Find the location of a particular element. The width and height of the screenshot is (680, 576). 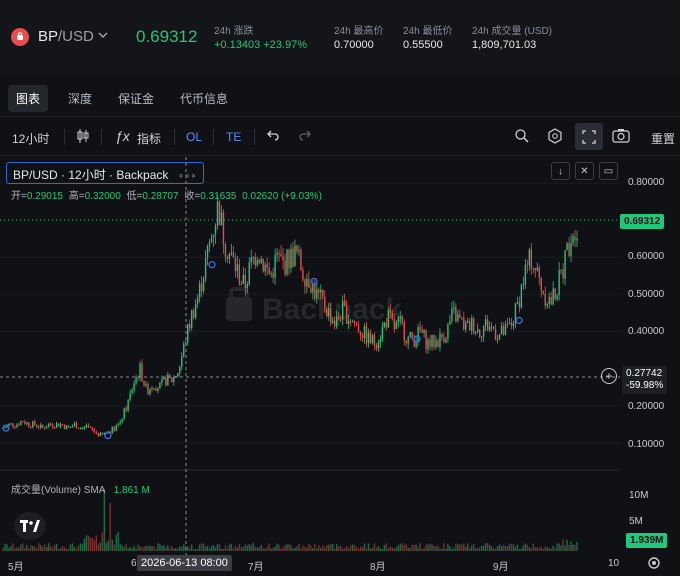

tab-token-info: 代币信息 is located at coordinates (204, 98).